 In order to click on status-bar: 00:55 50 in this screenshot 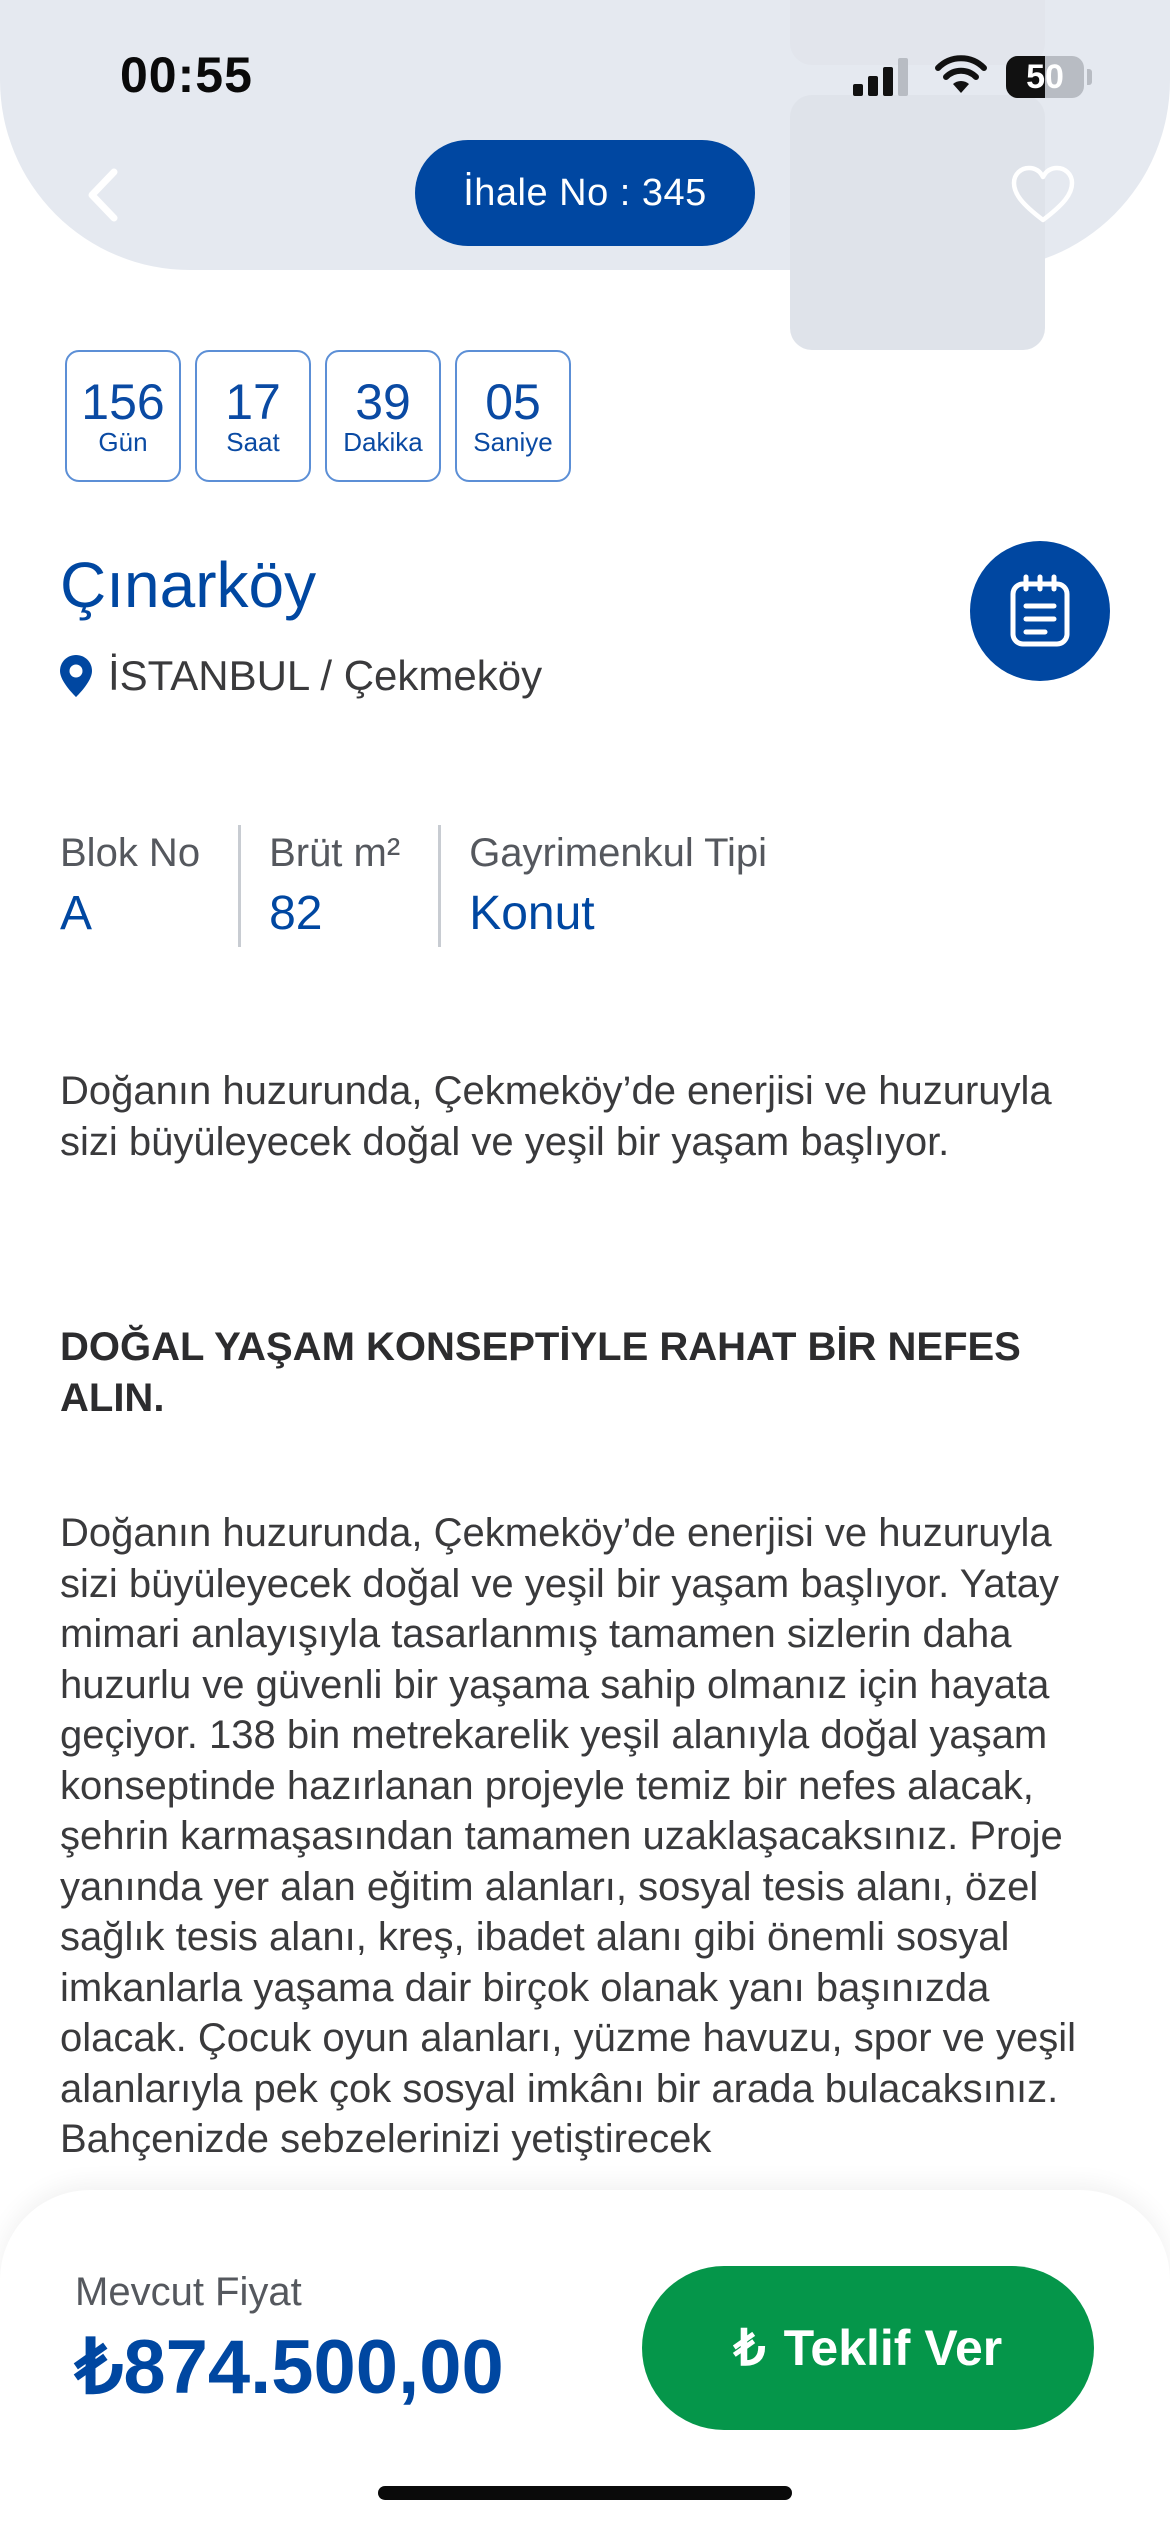, I will do `click(585, 75)`.